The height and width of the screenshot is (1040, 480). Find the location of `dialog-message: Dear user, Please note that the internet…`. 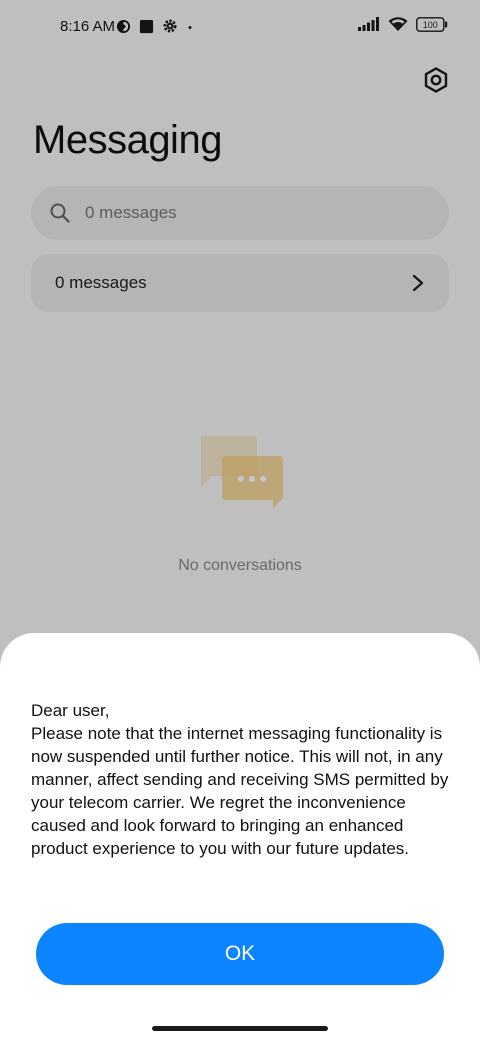

dialog-message: Dear user, Please note that the internet… is located at coordinates (246, 779).